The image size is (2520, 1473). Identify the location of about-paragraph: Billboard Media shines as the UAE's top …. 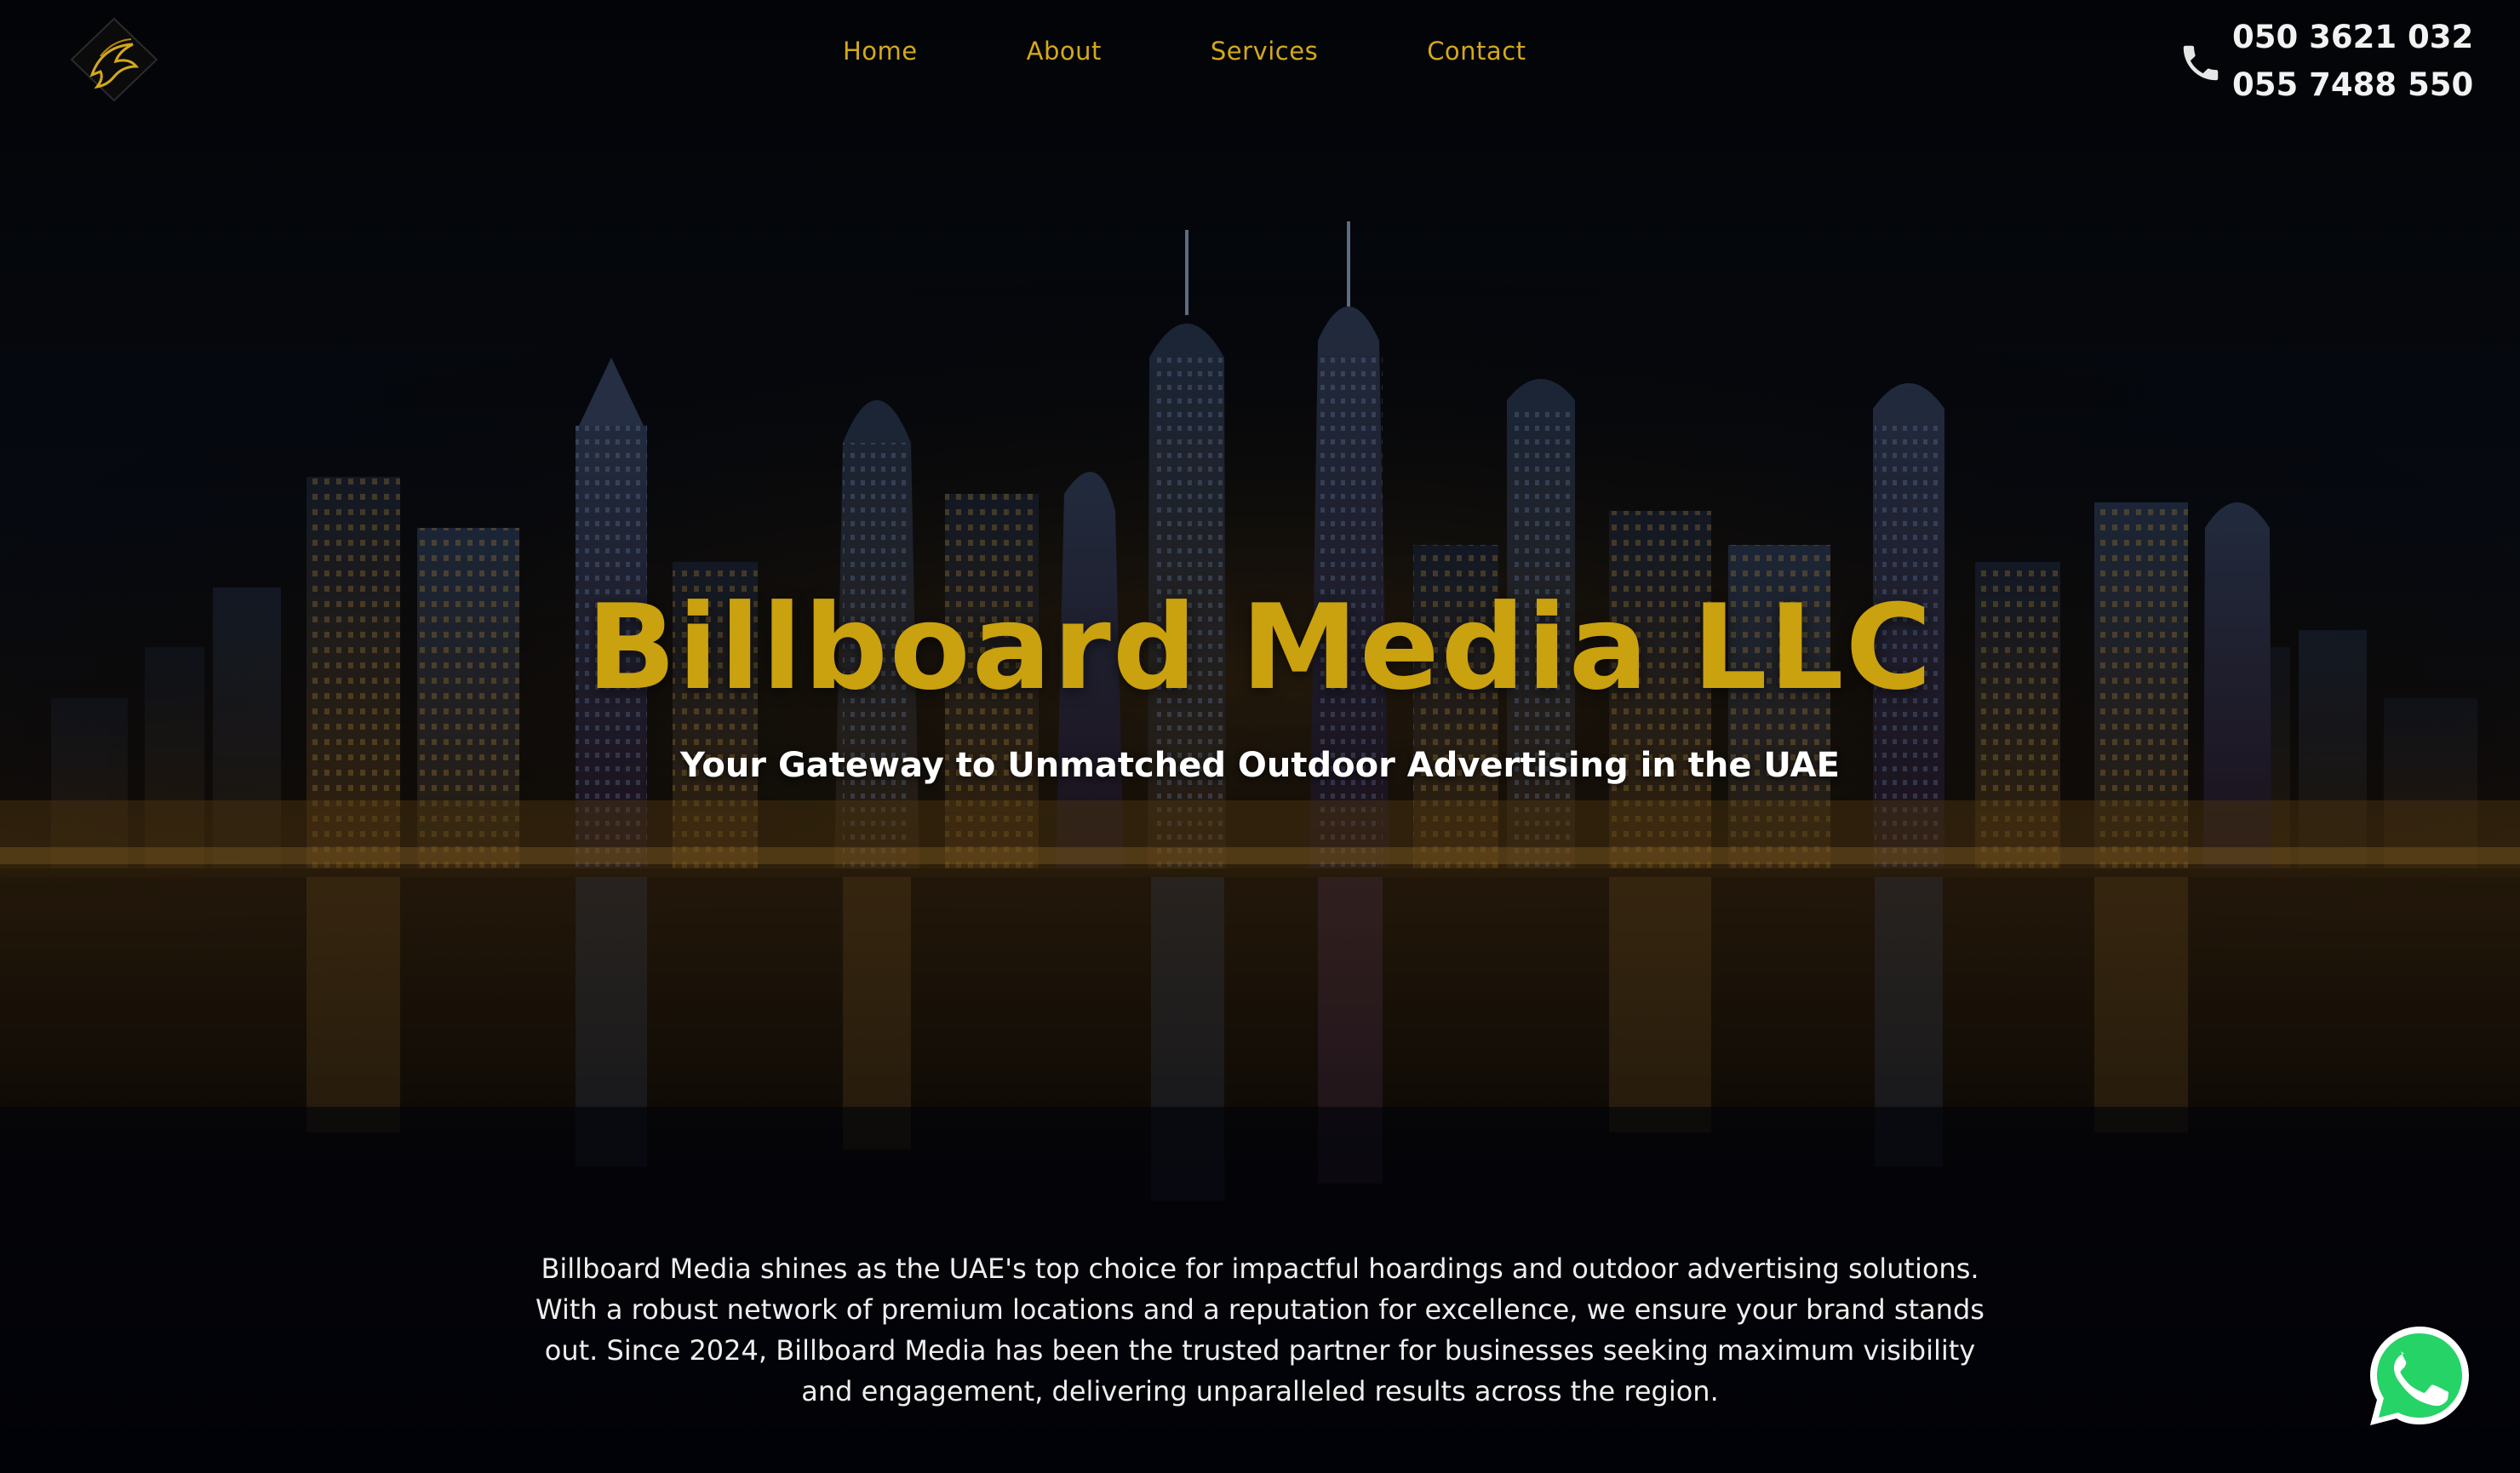
(1260, 1330).